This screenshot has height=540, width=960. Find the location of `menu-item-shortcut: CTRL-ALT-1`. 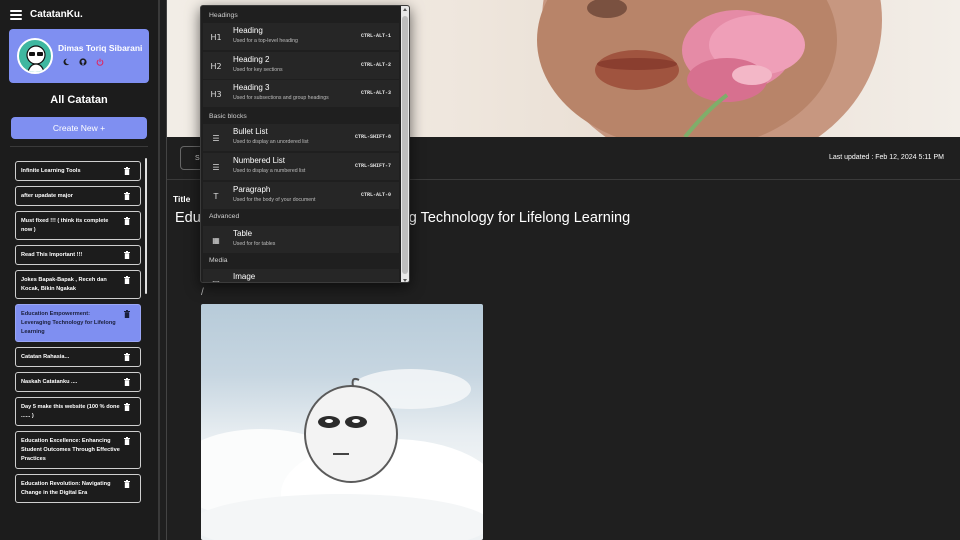

menu-item-shortcut: CTRL-ALT-1 is located at coordinates (375, 36).